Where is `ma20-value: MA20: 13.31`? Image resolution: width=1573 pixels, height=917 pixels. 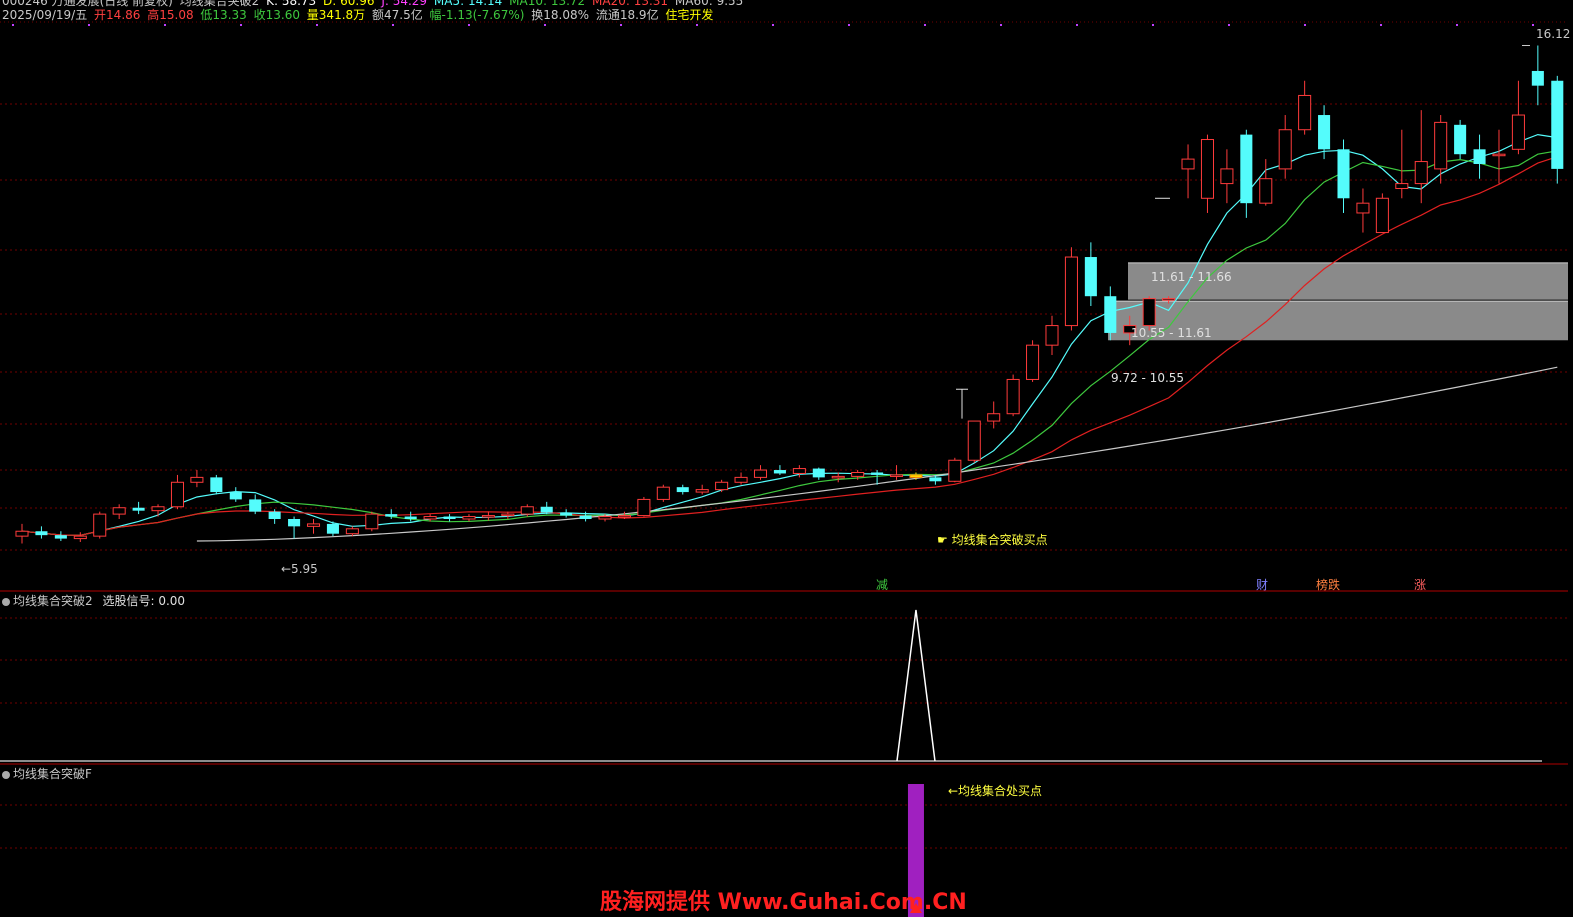
ma20-value: MA20: 13.31 is located at coordinates (630, 4).